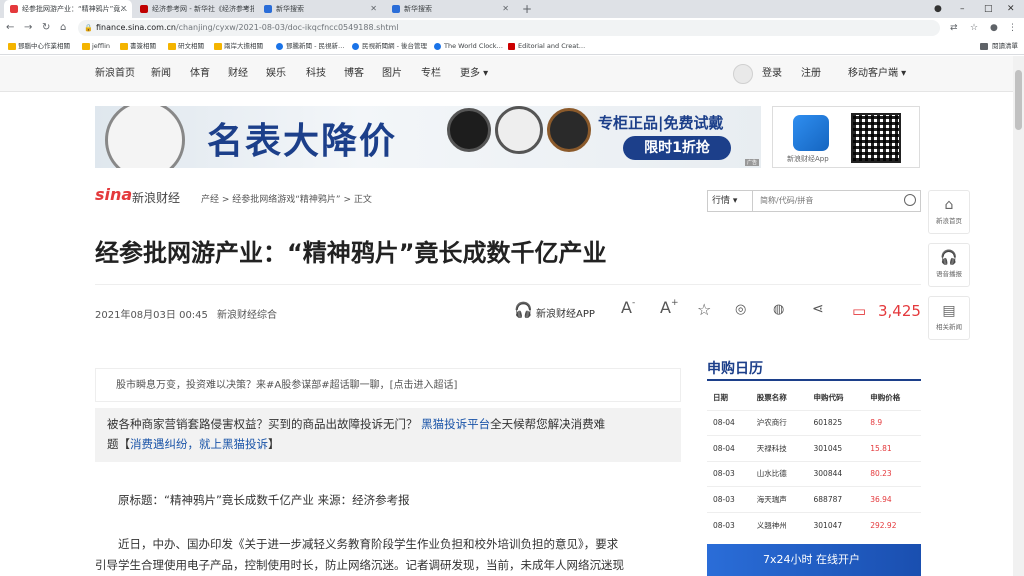 The image size is (1024, 576). I want to click on stock-name: 天禄科技, so click(779, 448).